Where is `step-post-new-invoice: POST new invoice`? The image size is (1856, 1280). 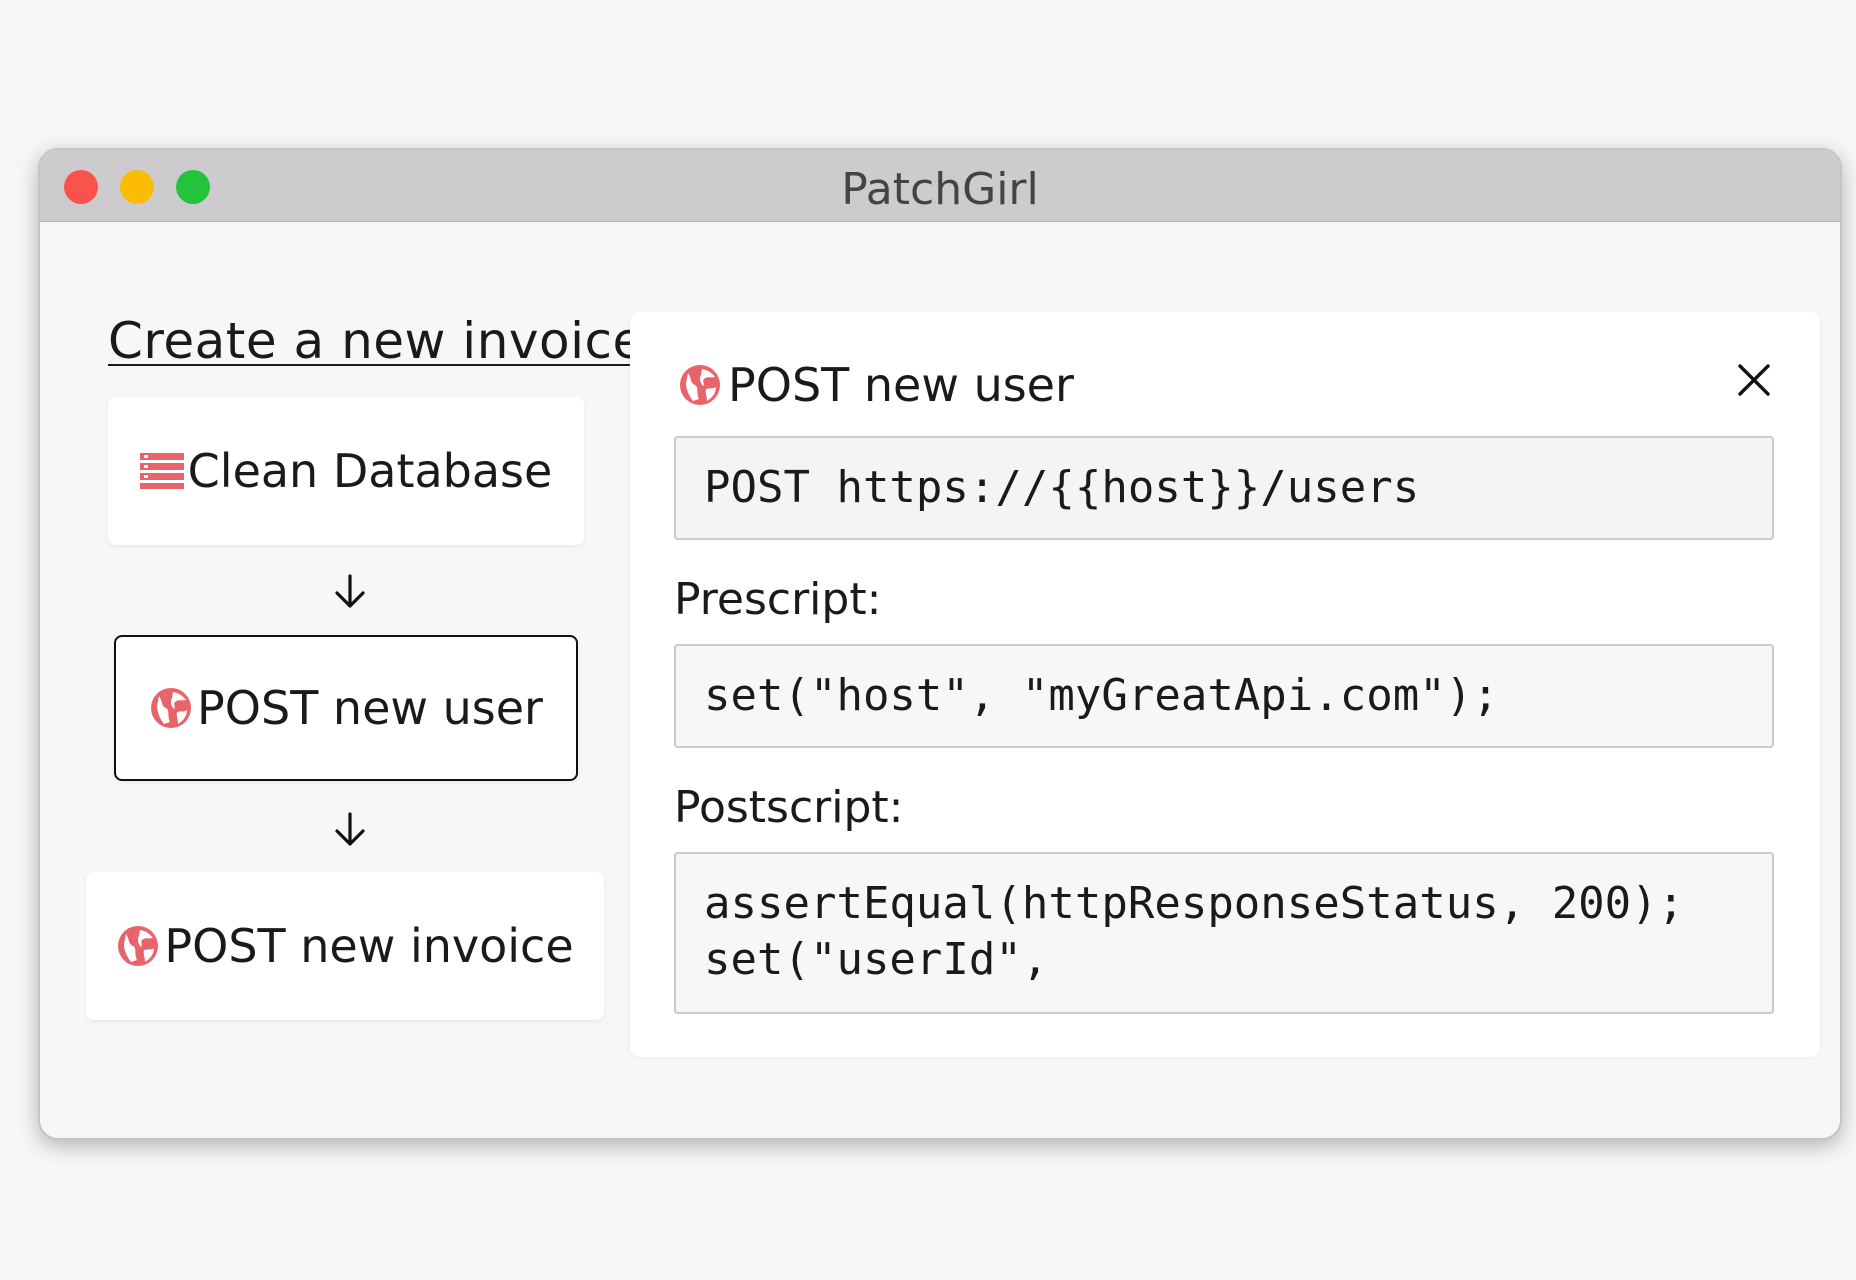
step-post-new-invoice: POST new invoice is located at coordinates (345, 946).